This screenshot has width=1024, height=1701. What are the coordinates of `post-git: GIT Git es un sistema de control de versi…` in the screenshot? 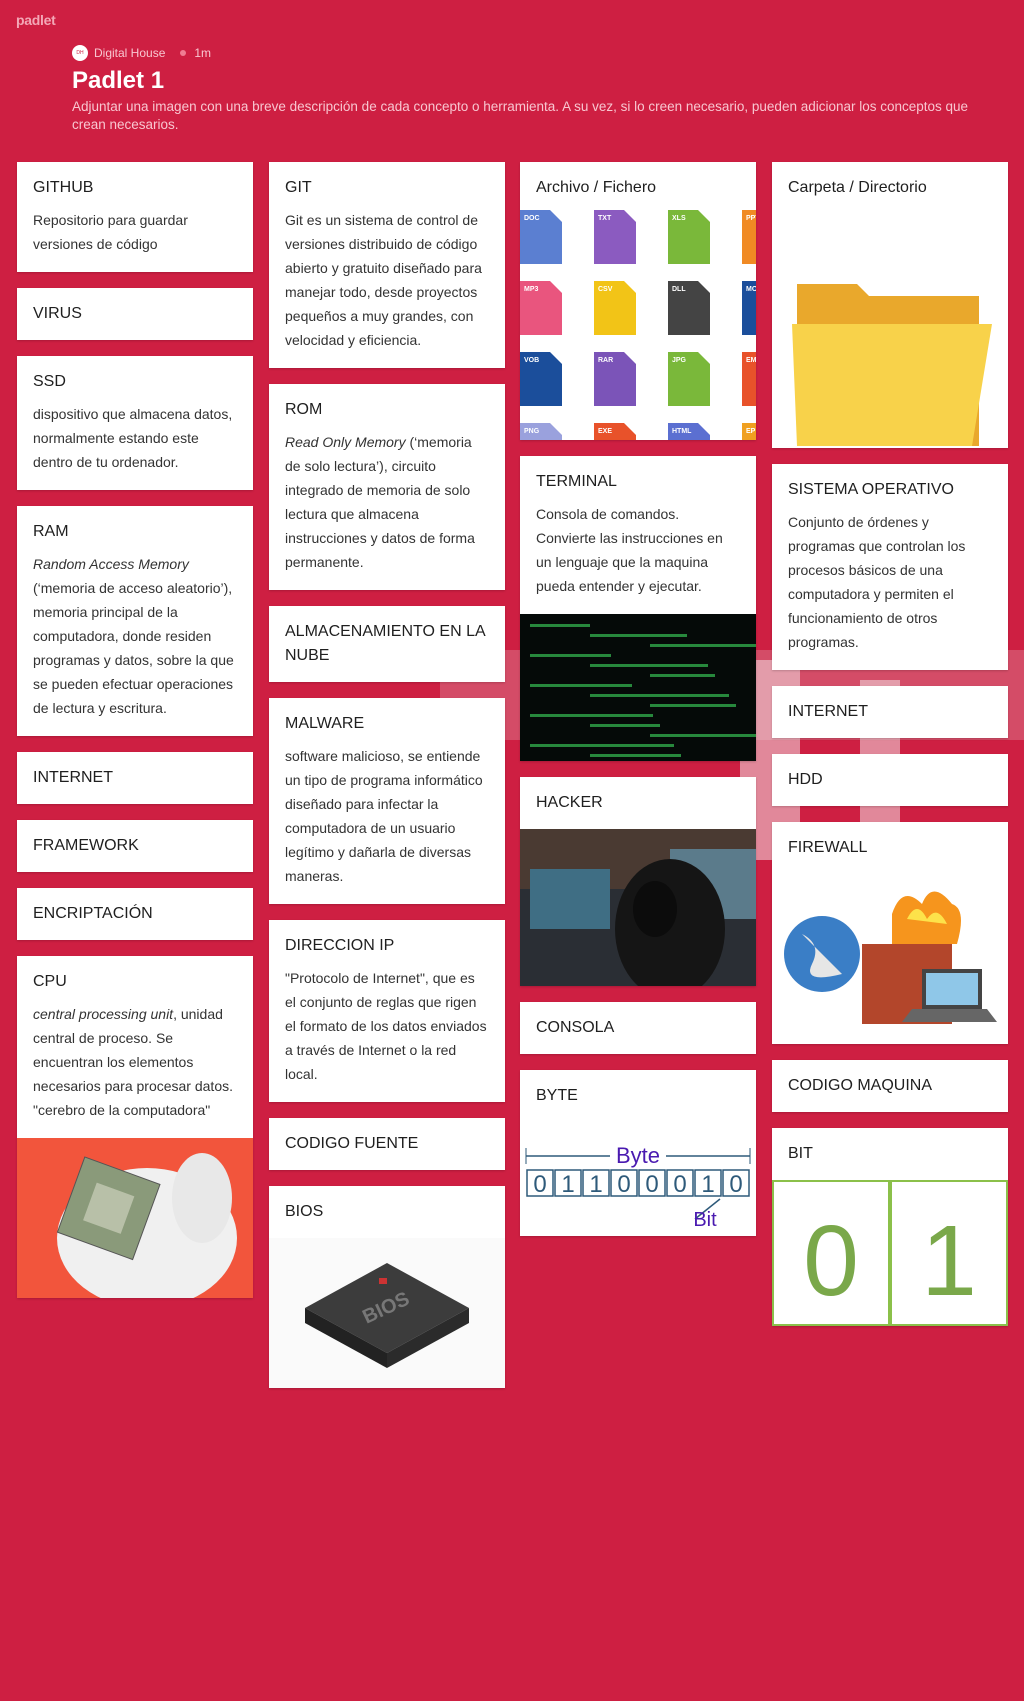 It's located at (387, 265).